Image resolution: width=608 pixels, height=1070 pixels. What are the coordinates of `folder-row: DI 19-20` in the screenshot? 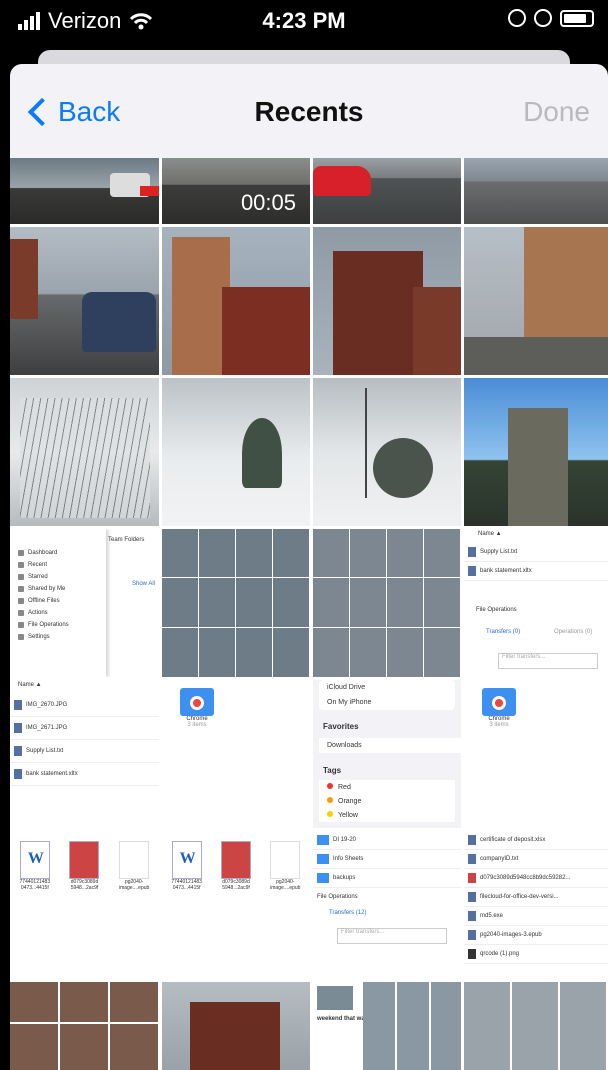 It's located at (387, 840).